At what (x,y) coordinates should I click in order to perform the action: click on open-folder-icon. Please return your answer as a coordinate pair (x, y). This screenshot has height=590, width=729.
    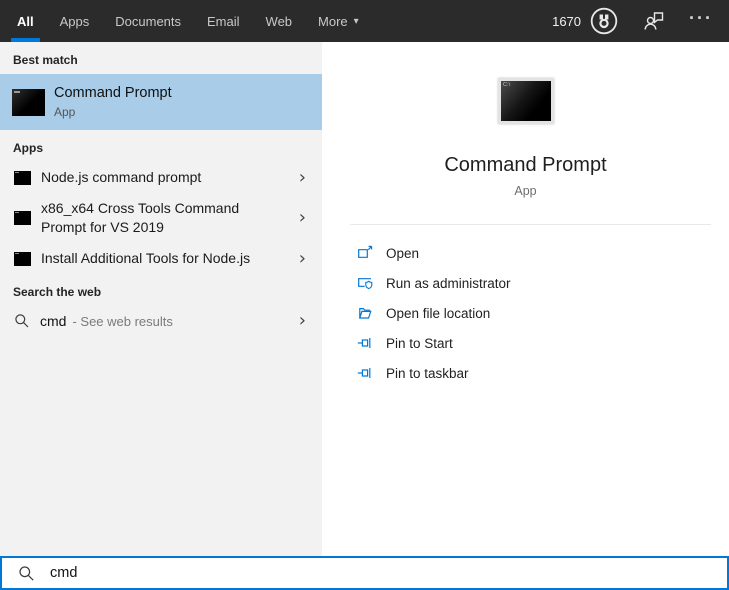
    Looking at the image, I should click on (365, 313).